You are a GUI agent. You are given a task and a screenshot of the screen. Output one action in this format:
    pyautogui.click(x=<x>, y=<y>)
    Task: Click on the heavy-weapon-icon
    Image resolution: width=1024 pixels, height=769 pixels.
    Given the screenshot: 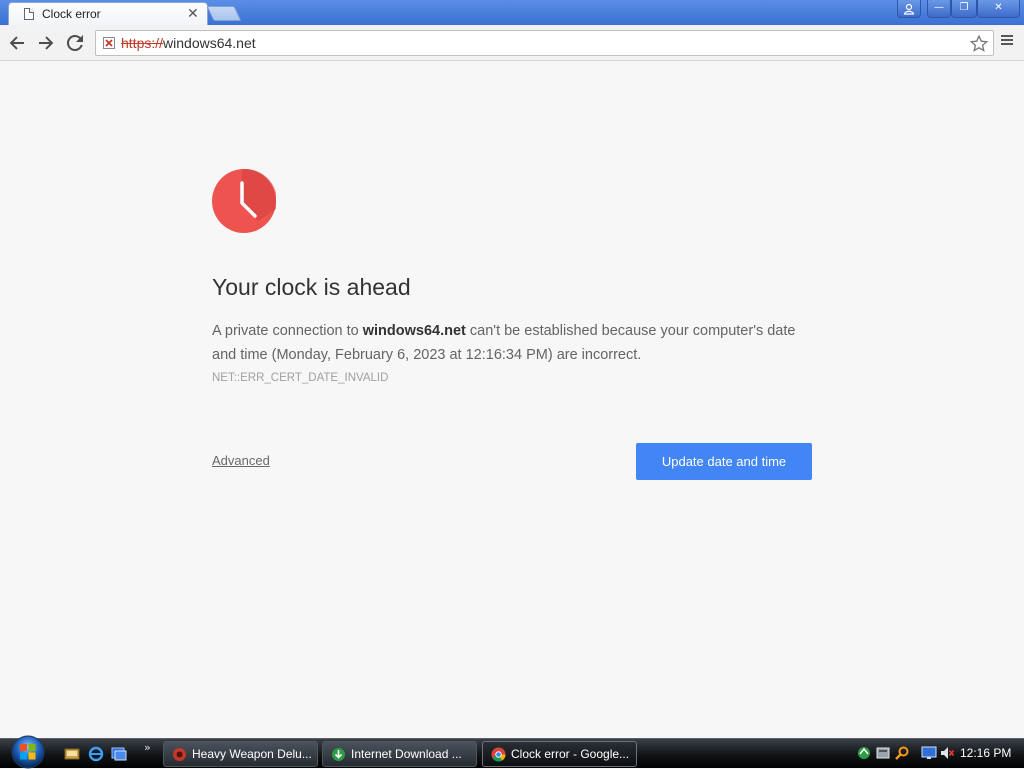 What is the action you would take?
    pyautogui.click(x=179, y=754)
    